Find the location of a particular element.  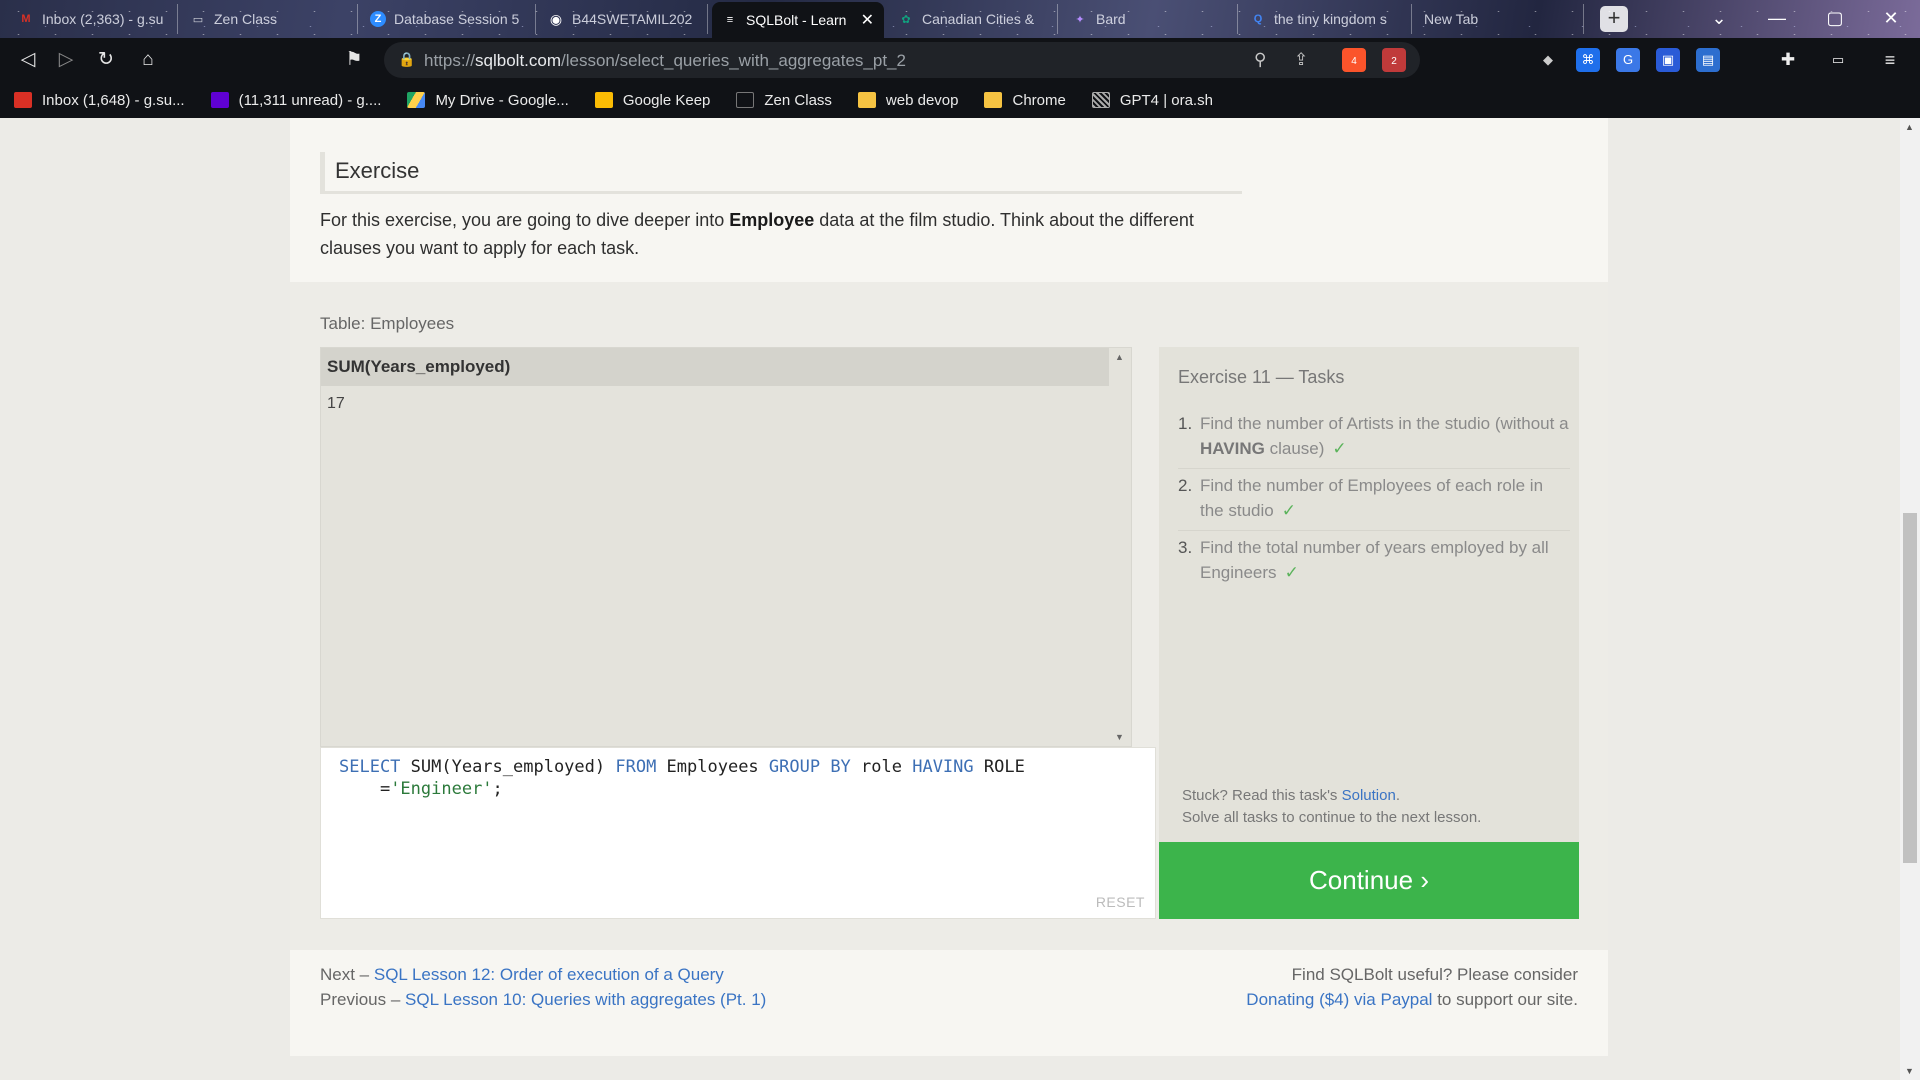

brave-rewards-icon: 2 is located at coordinates (1394, 60).